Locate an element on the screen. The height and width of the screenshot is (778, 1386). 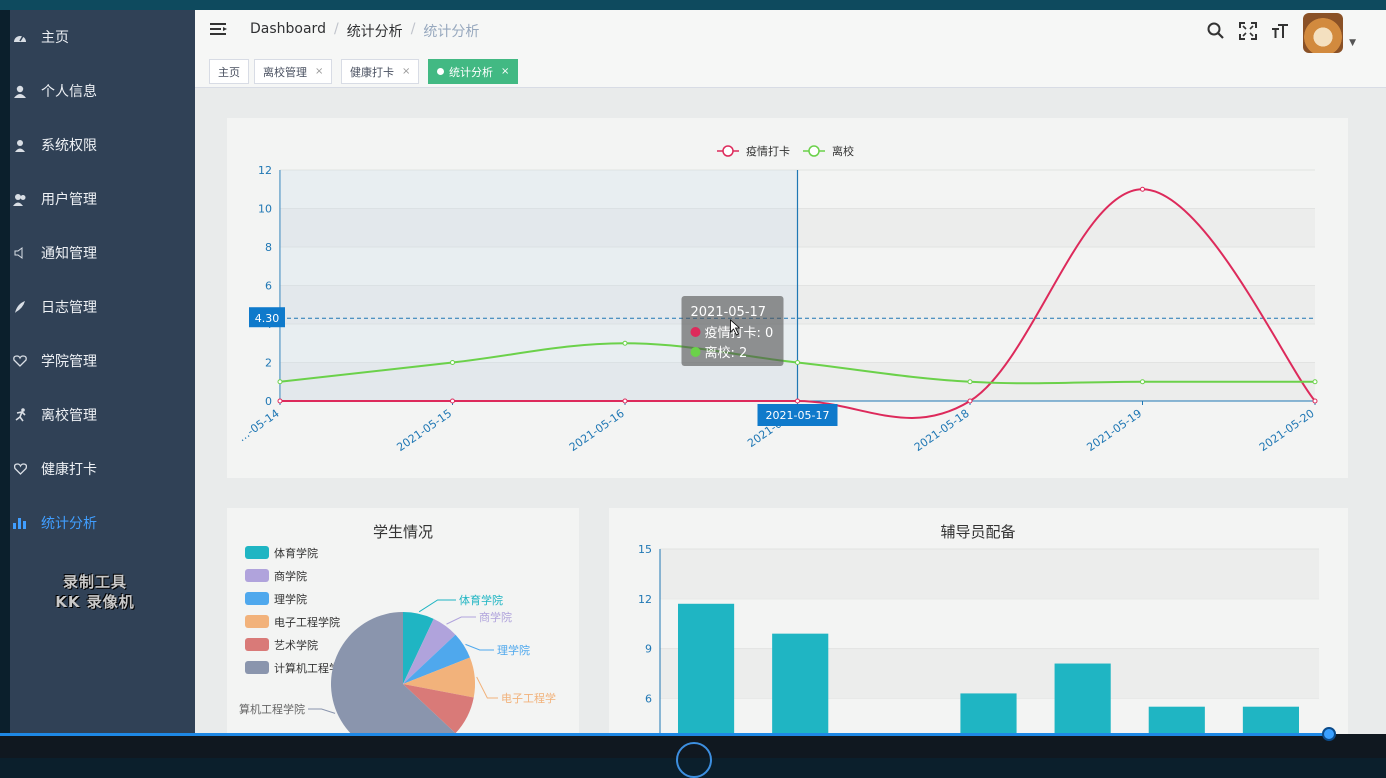
y-tick-label: 6 is located at coordinates (648, 698).